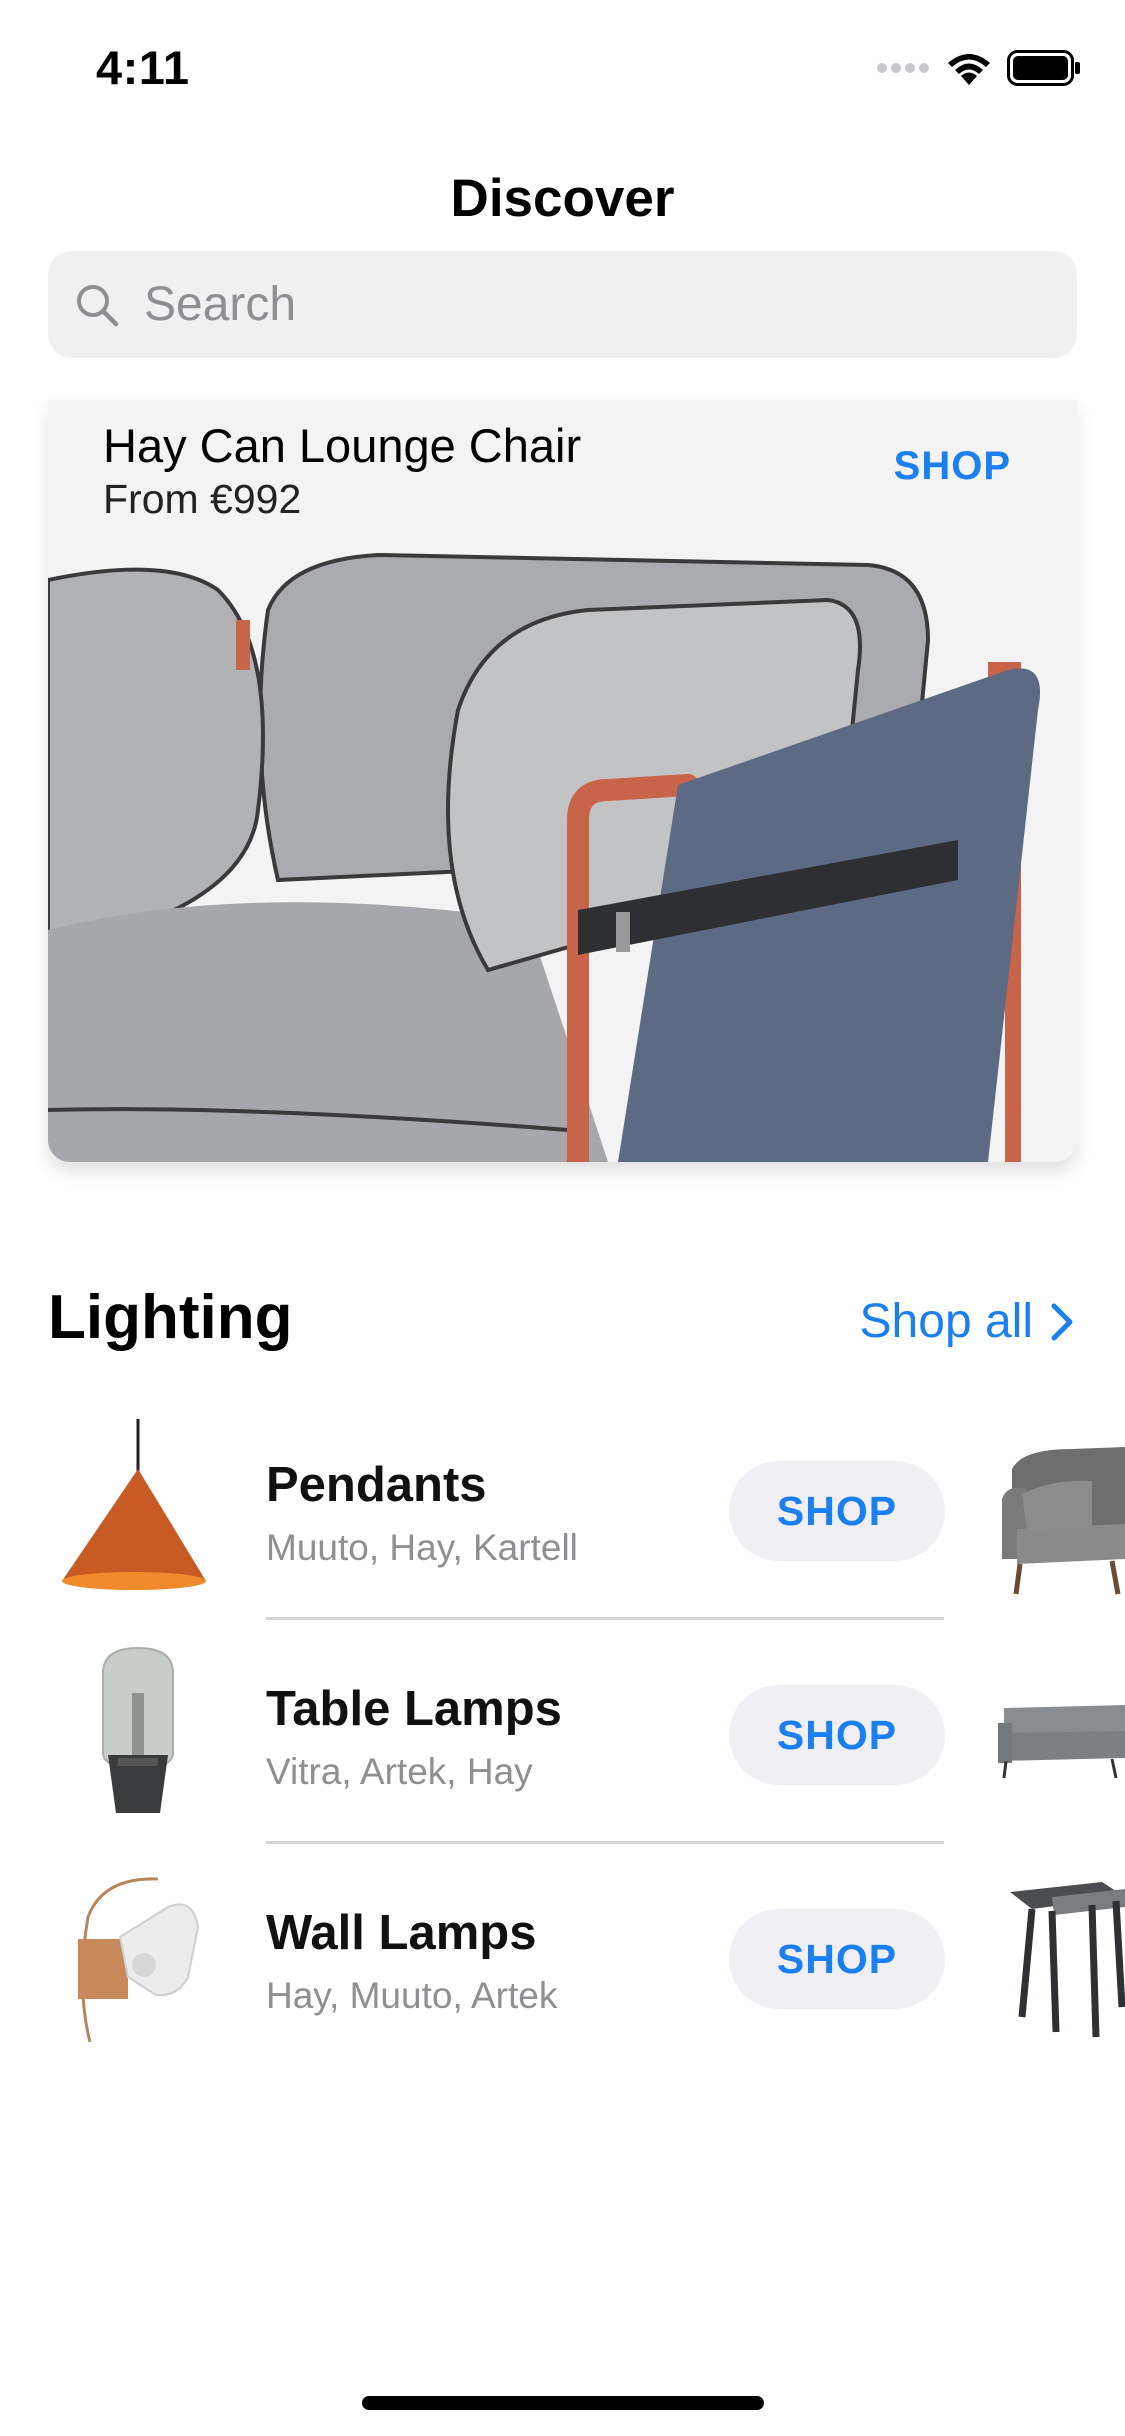  Describe the element at coordinates (969, 69) in the screenshot. I see `wifi-icon` at that location.